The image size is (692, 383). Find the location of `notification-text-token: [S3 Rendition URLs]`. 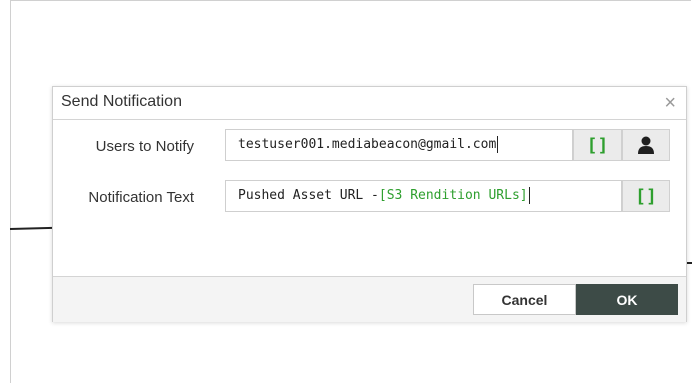

notification-text-token: [S3 Rendition URLs] is located at coordinates (453, 195).